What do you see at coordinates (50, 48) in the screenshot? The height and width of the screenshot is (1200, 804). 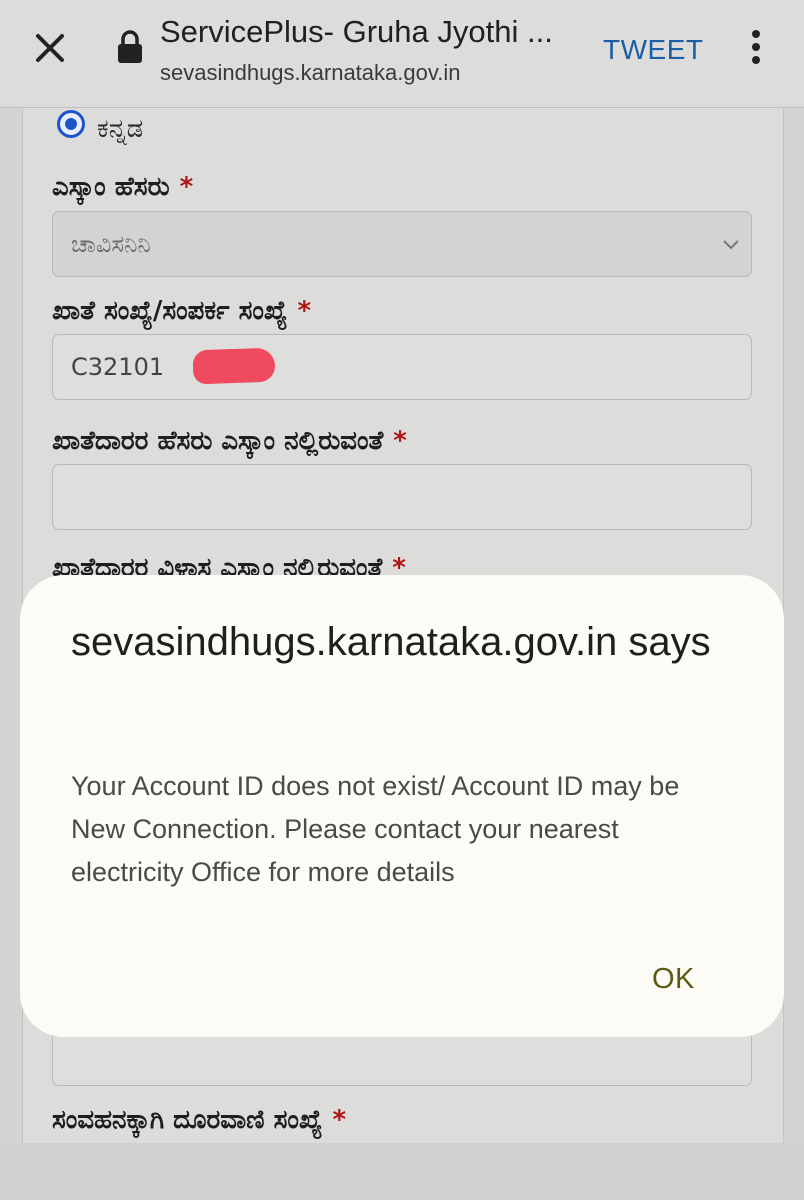 I see `close-icon` at bounding box center [50, 48].